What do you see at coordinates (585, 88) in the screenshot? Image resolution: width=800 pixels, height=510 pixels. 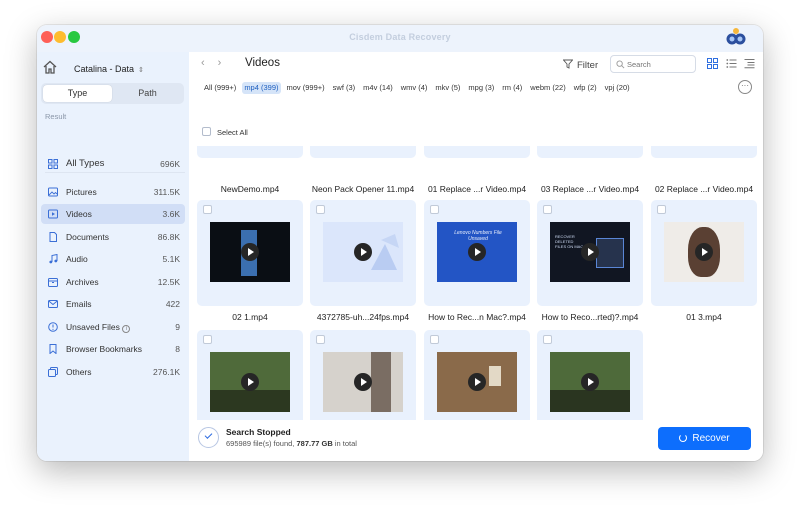 I see `filetab-wfp: wfp (2)` at bounding box center [585, 88].